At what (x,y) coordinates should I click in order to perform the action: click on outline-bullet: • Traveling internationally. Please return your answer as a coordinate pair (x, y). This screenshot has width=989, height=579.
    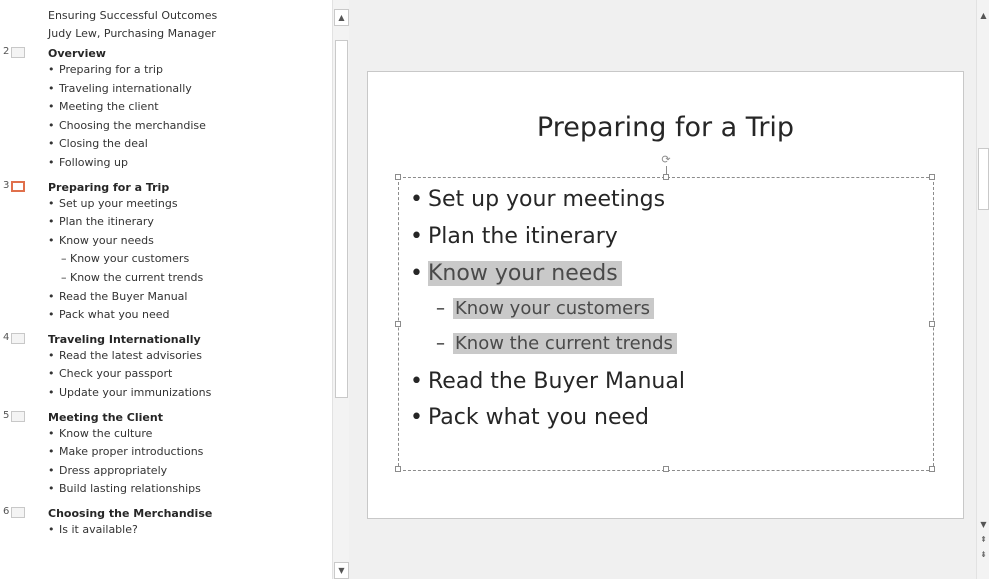
    Looking at the image, I should click on (166, 89).